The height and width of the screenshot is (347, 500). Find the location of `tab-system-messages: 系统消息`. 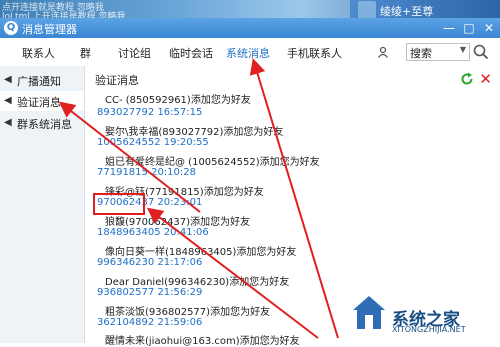

tab-system-messages: 系统消息 is located at coordinates (248, 53).